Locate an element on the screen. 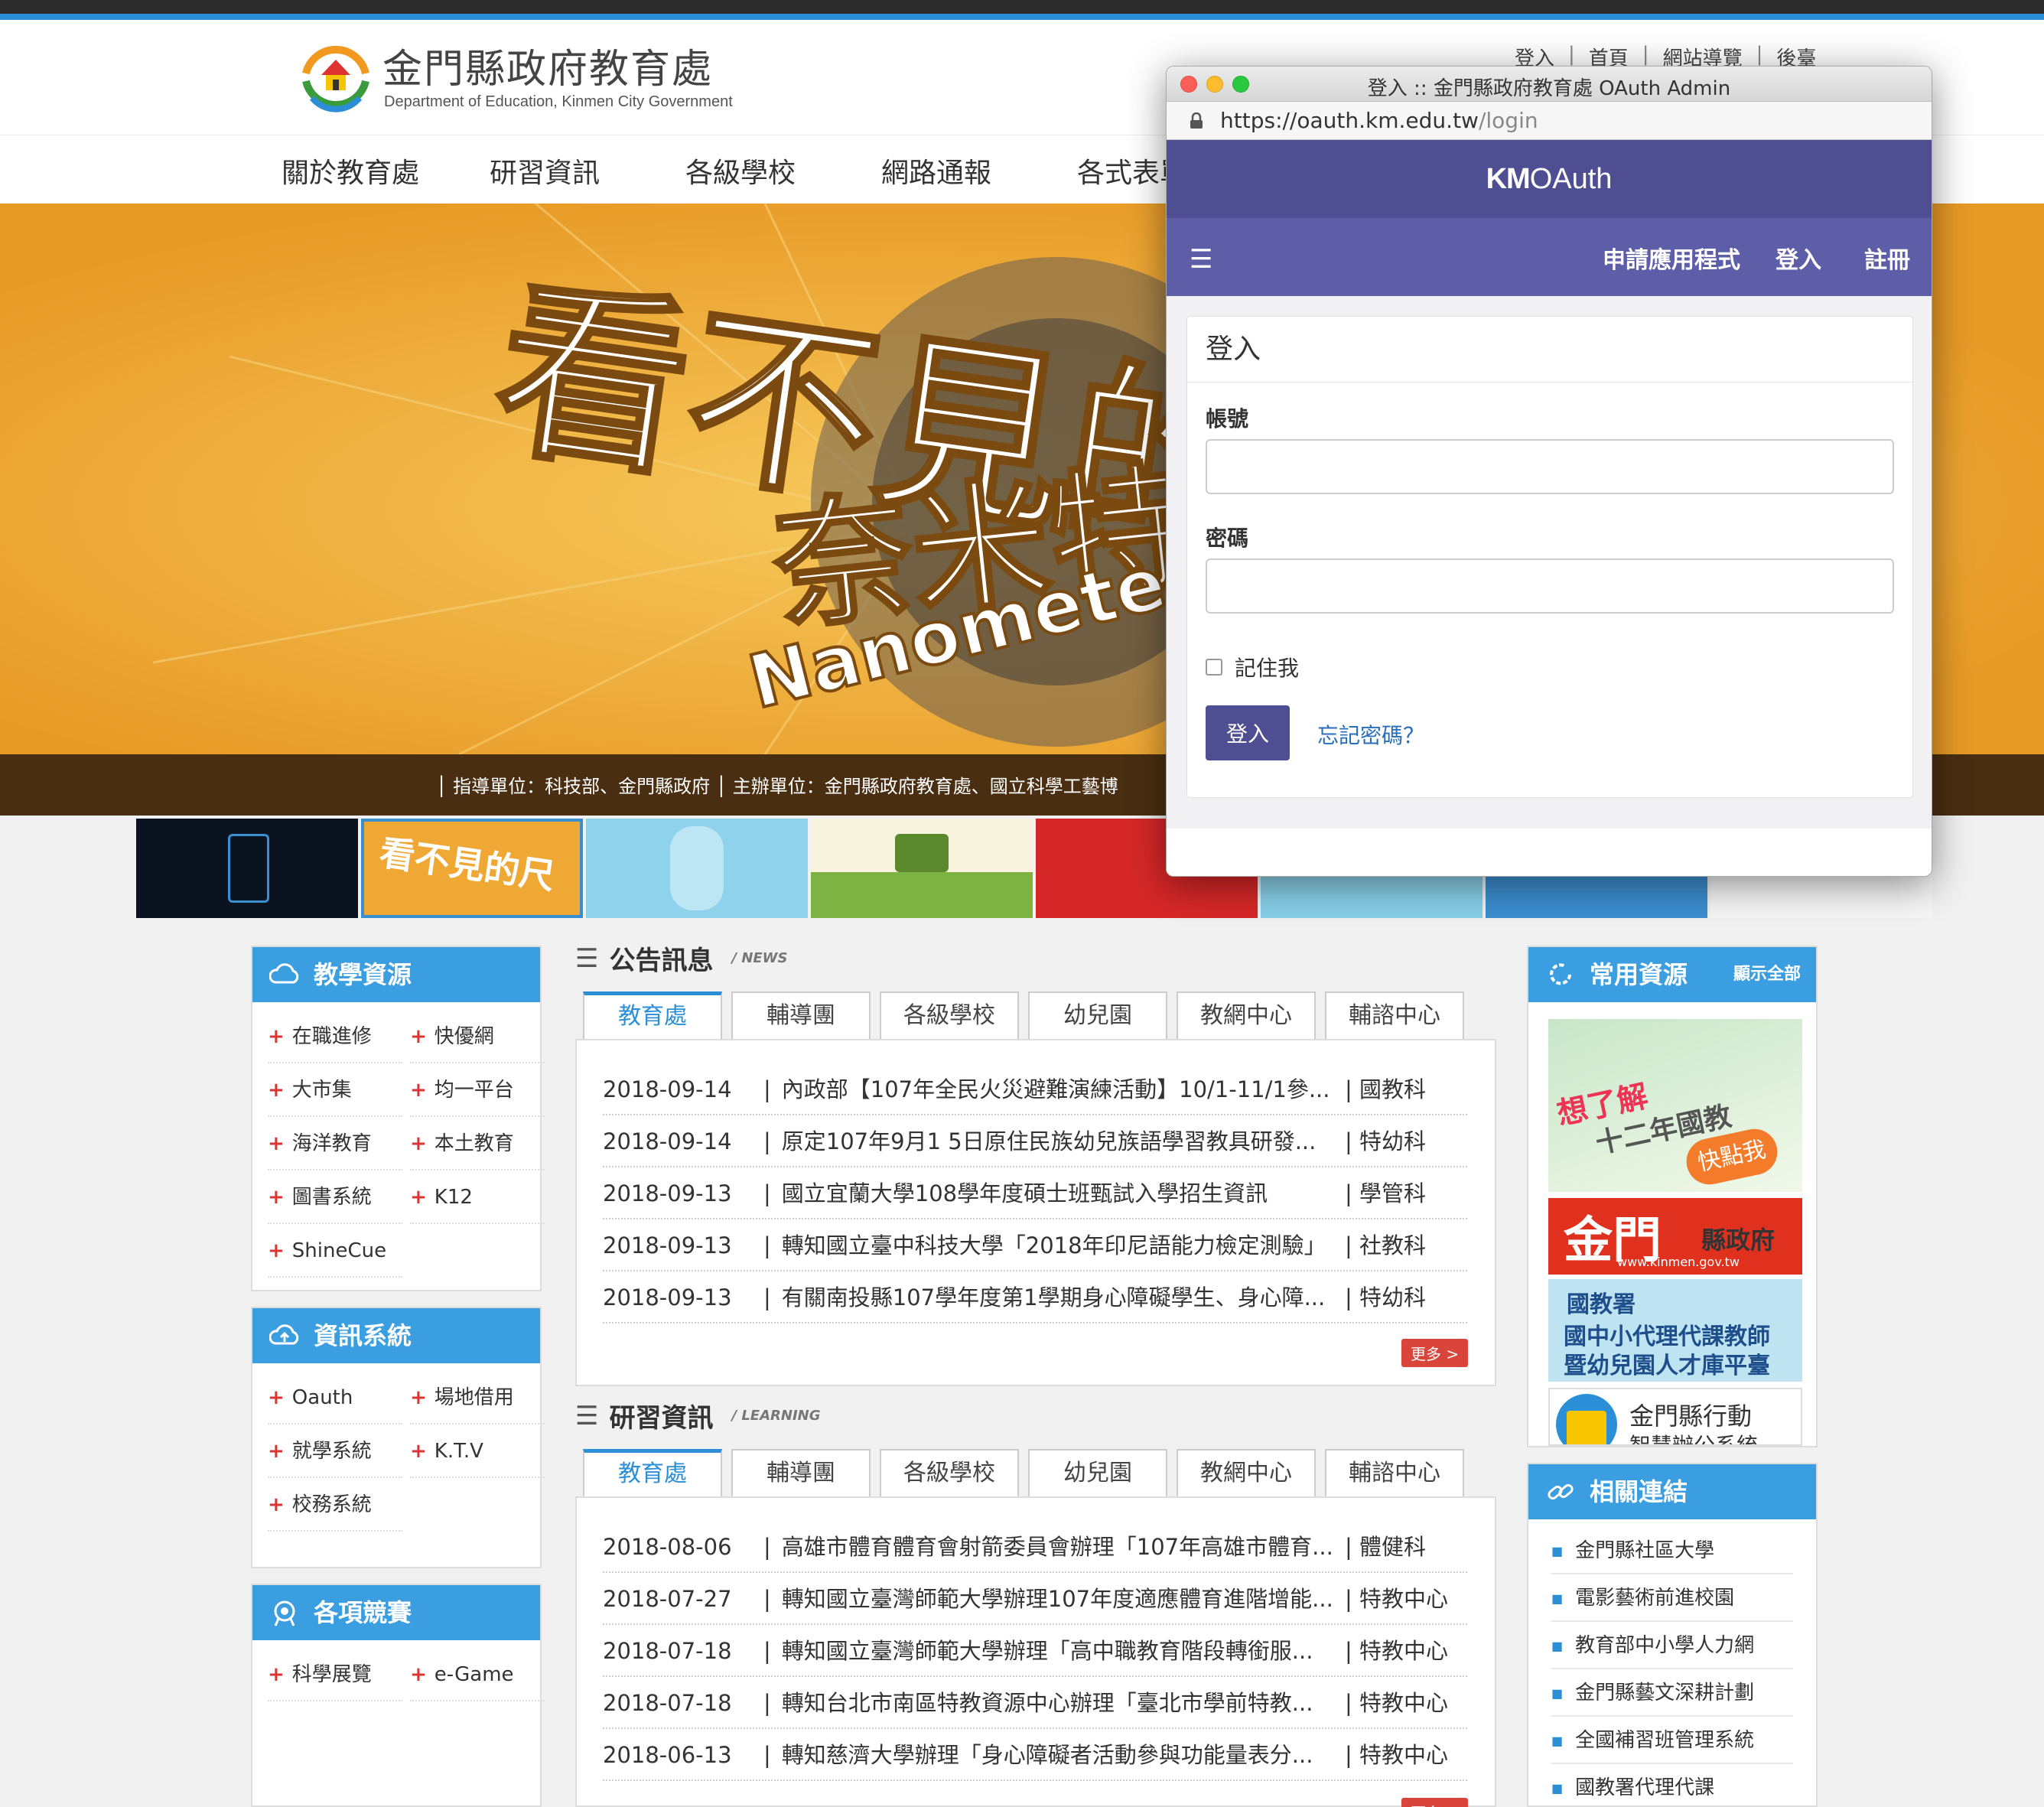 This screenshot has height=1807, width=2044. learning-more-button: 更多 > is located at coordinates (1435, 1803).